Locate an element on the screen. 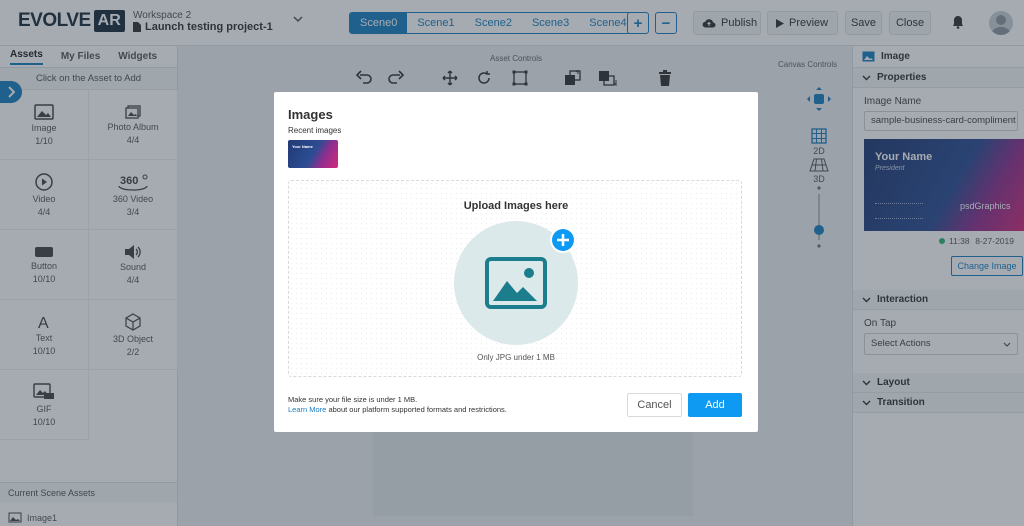  add-image-button is located at coordinates (563, 240).